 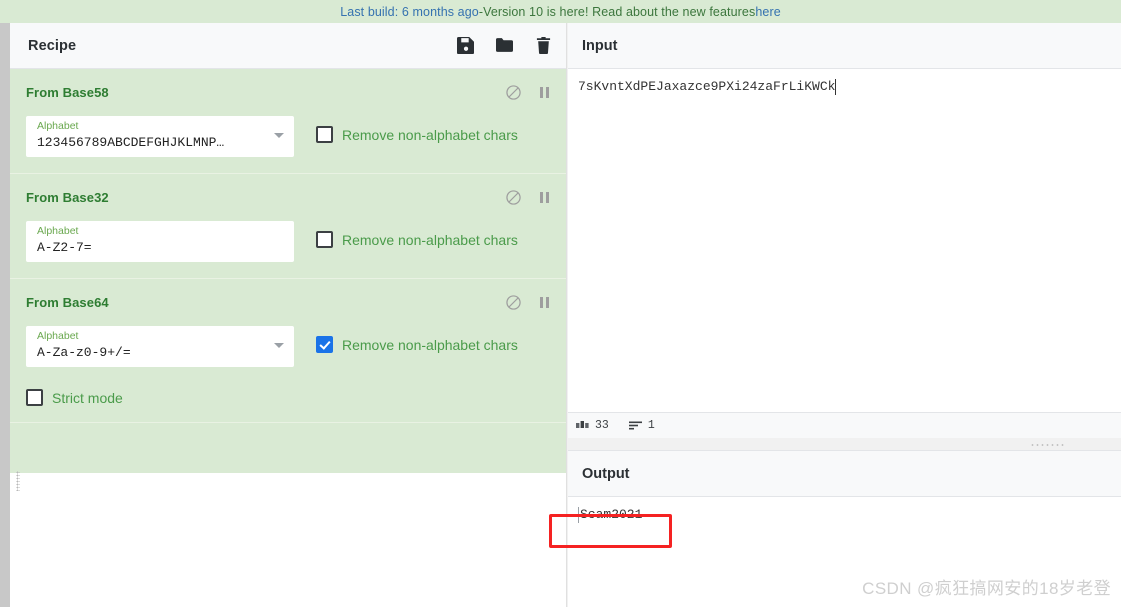 I want to click on operation-title: From Base64, so click(x=67, y=302).